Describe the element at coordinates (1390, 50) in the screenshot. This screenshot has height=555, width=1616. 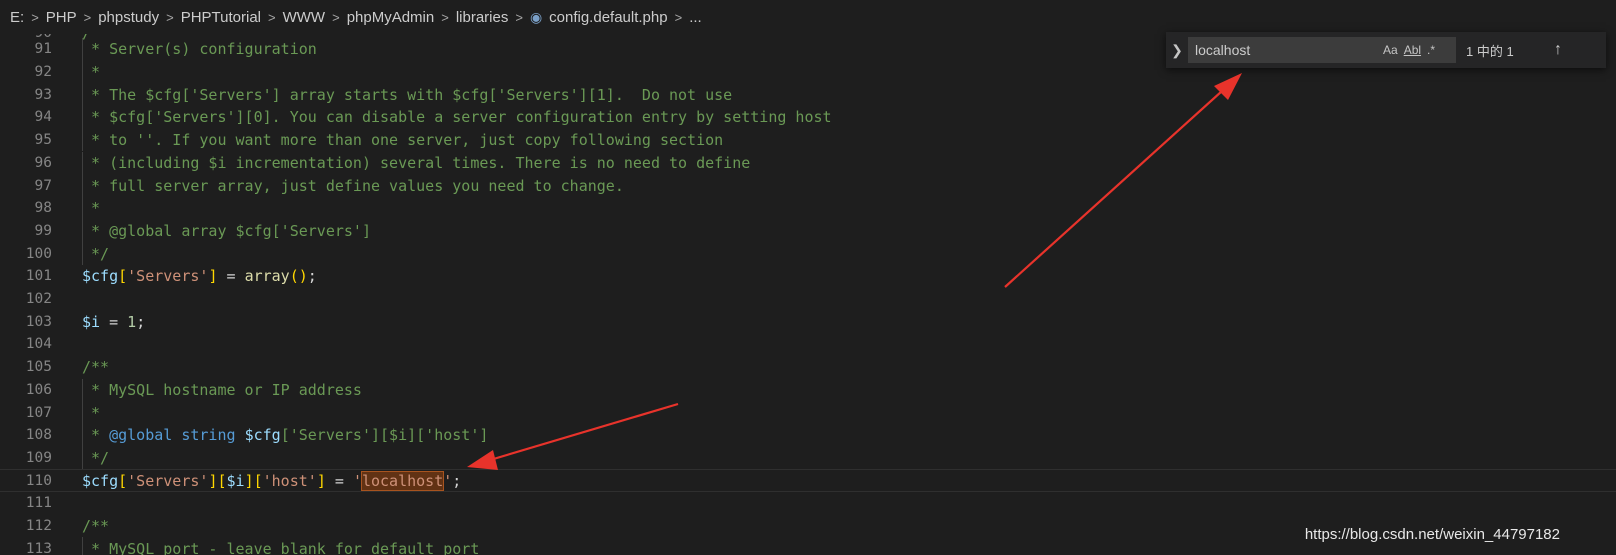
I see `match-case-icon: Aa` at that location.